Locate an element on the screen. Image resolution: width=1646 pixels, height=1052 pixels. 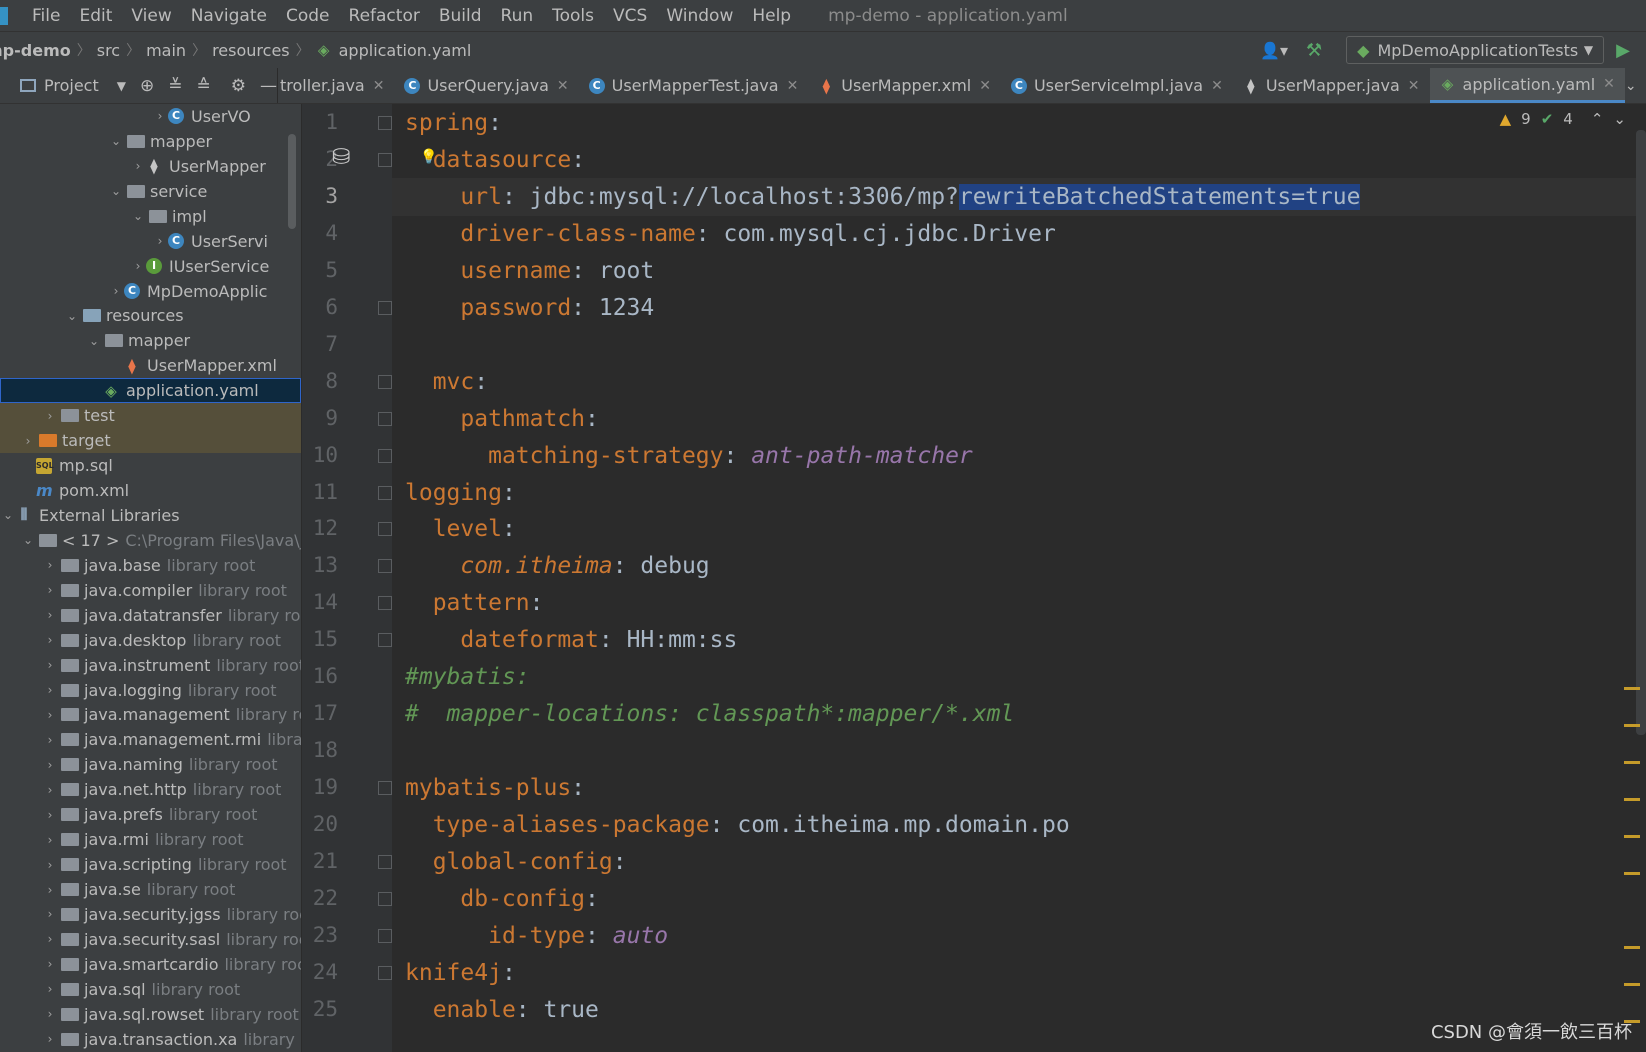
menu-item-code: Code is located at coordinates (308, 16).